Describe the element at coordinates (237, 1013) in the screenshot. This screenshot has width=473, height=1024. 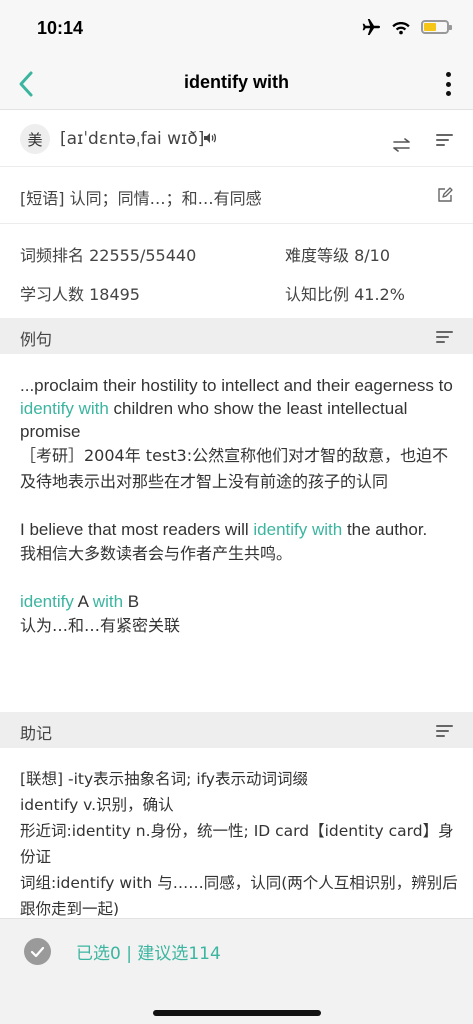
I see `home-indicator` at that location.